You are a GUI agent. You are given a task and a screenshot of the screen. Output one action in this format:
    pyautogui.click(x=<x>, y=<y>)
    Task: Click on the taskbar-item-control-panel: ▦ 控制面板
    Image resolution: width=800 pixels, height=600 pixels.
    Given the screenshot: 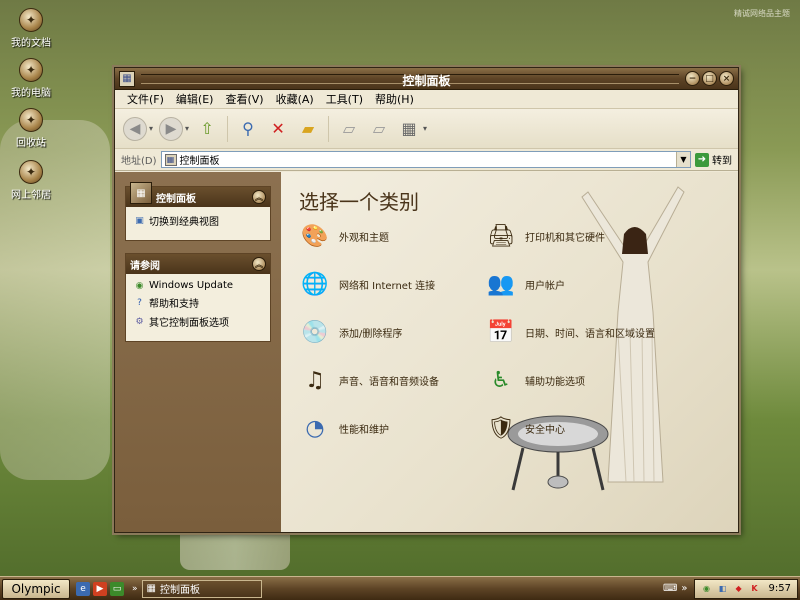 What is the action you would take?
    pyautogui.click(x=201, y=588)
    